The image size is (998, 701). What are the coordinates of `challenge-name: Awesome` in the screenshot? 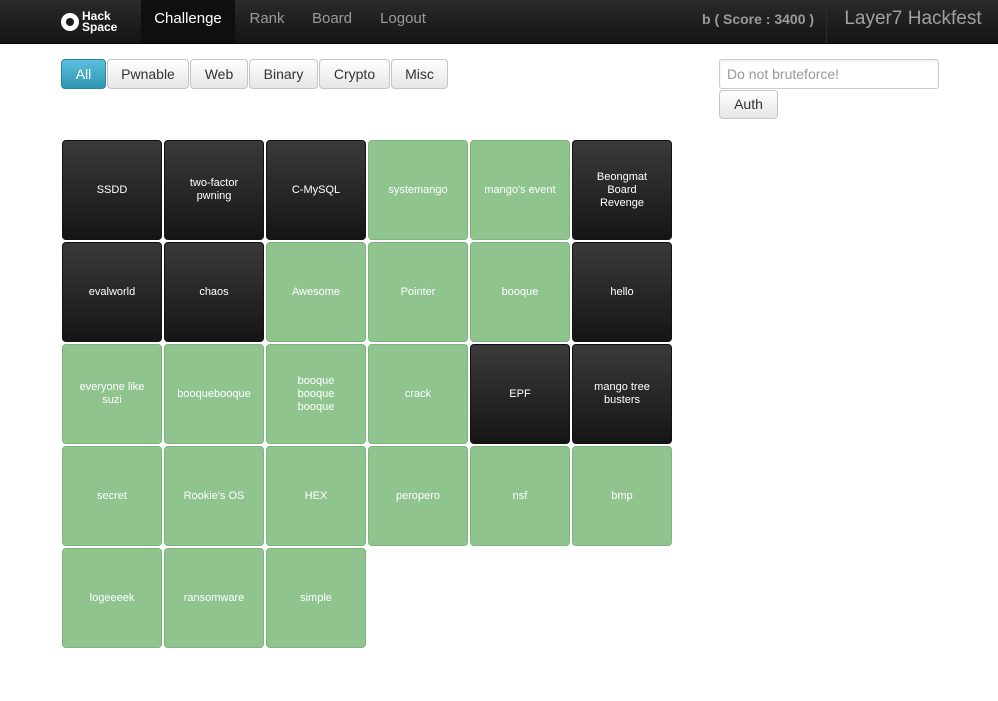 It's located at (316, 291).